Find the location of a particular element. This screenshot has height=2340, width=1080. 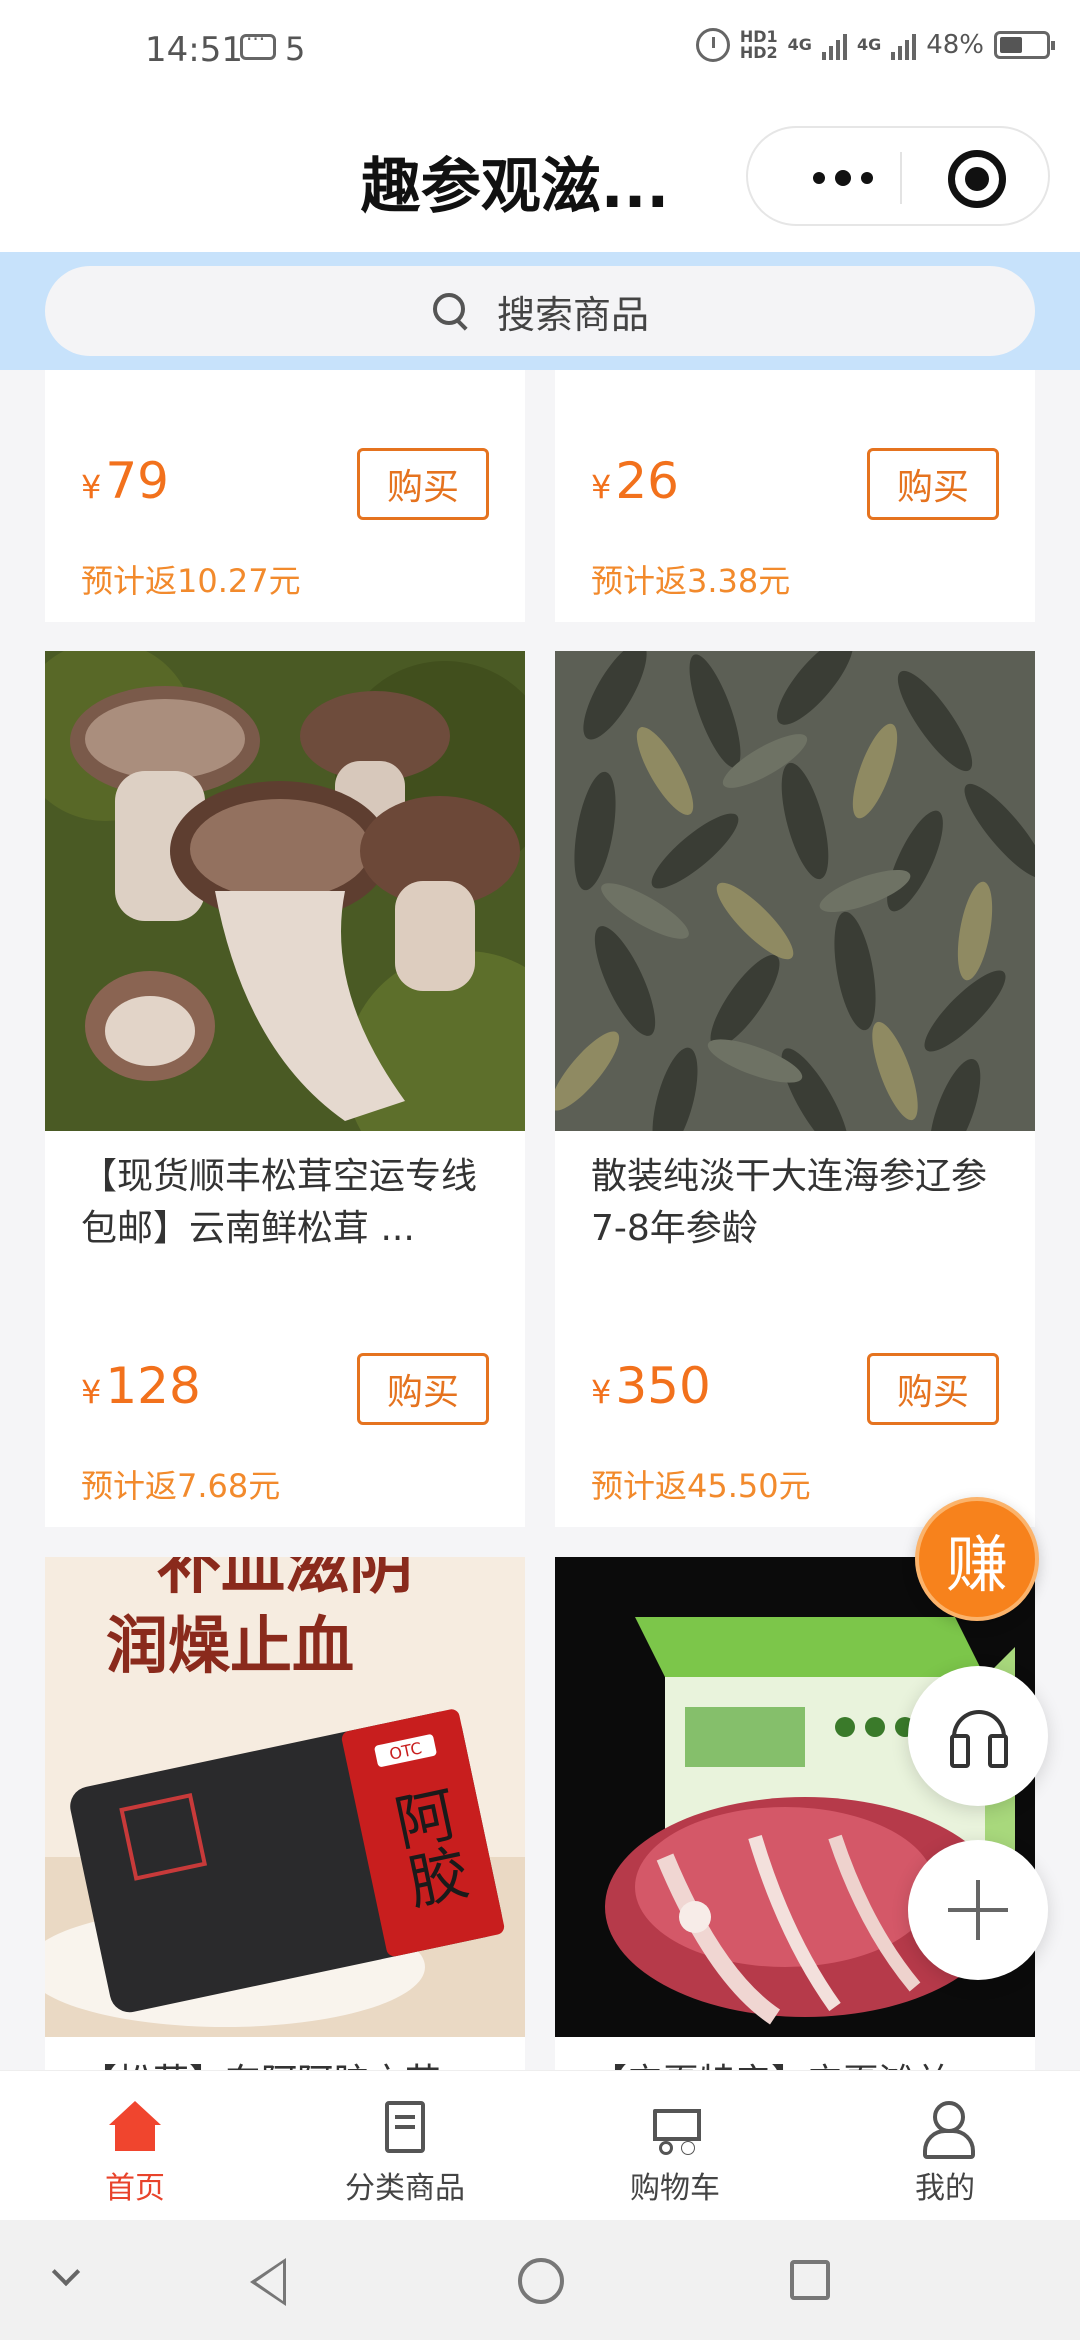

battery-percent: 48% is located at coordinates (955, 45).